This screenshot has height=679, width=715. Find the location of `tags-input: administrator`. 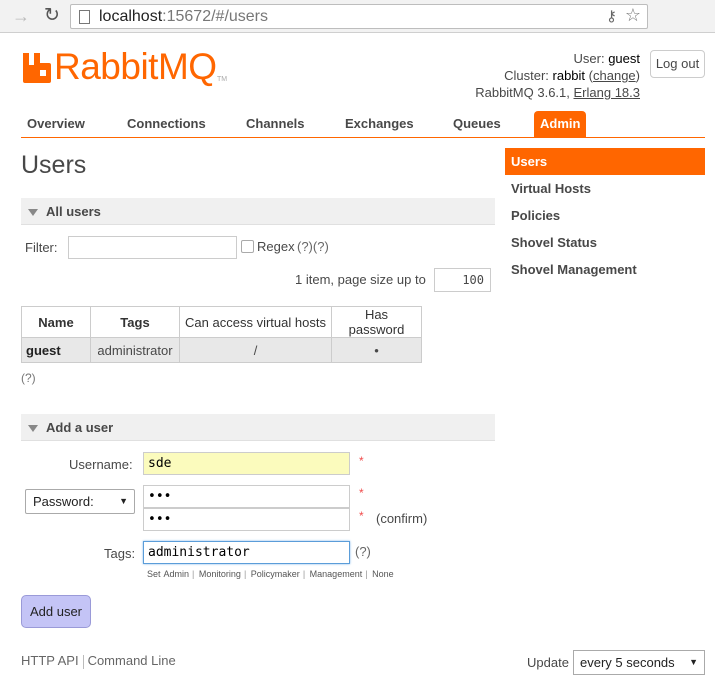

tags-input: administrator is located at coordinates (246, 552).